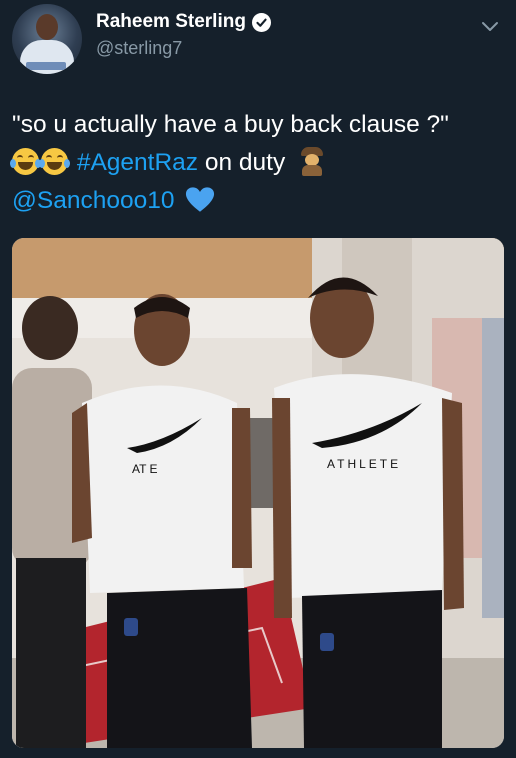 The height and width of the screenshot is (758, 516). I want to click on author-name-row: Raheem Sterling, so click(183, 22).